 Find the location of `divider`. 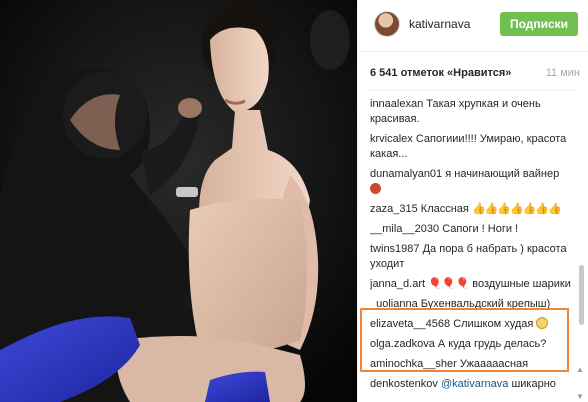

divider is located at coordinates (473, 90).